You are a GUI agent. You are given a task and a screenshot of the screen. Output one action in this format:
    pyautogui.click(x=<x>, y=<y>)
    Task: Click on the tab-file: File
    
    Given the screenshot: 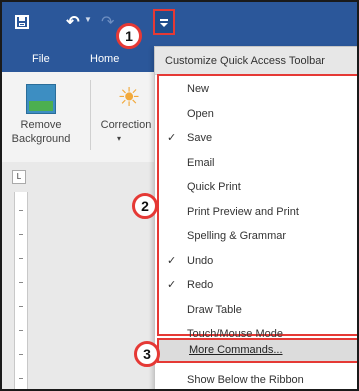 What is the action you would take?
    pyautogui.click(x=41, y=59)
    